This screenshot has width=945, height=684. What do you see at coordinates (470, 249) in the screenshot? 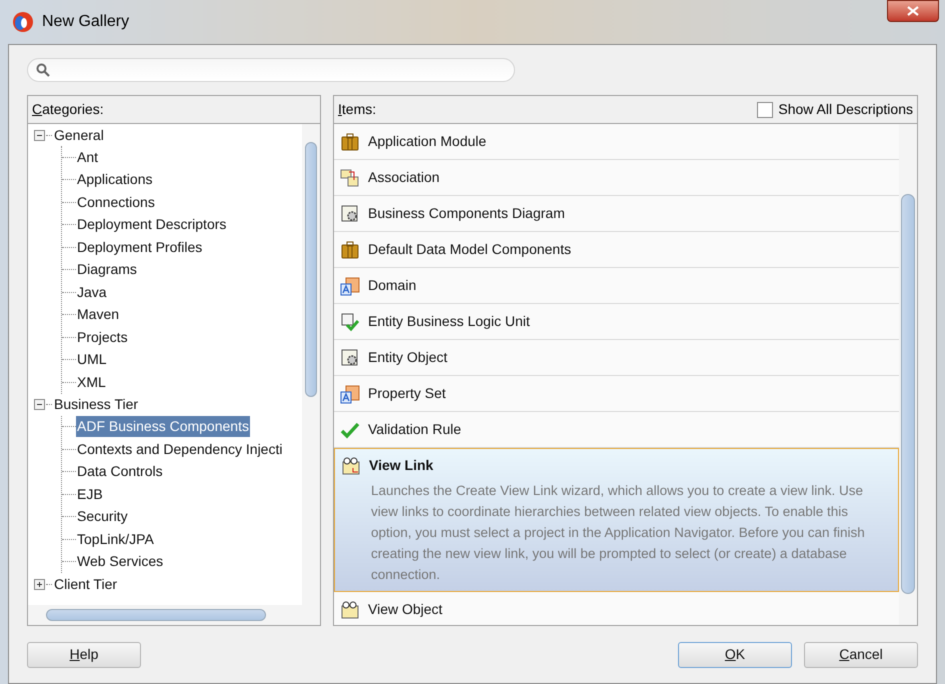
I see `item-label: Default Data Model Components` at bounding box center [470, 249].